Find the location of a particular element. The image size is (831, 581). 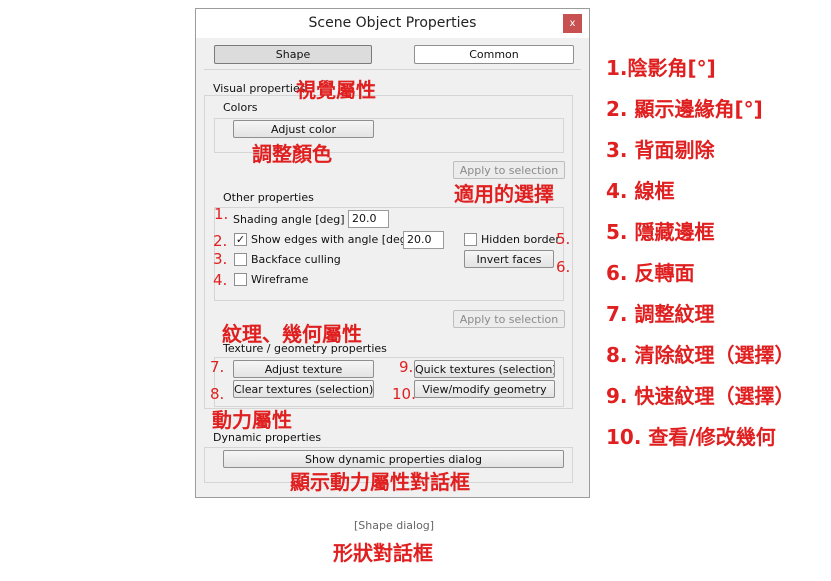

shading-angle-label: Shading angle [deg] is located at coordinates (289, 219).